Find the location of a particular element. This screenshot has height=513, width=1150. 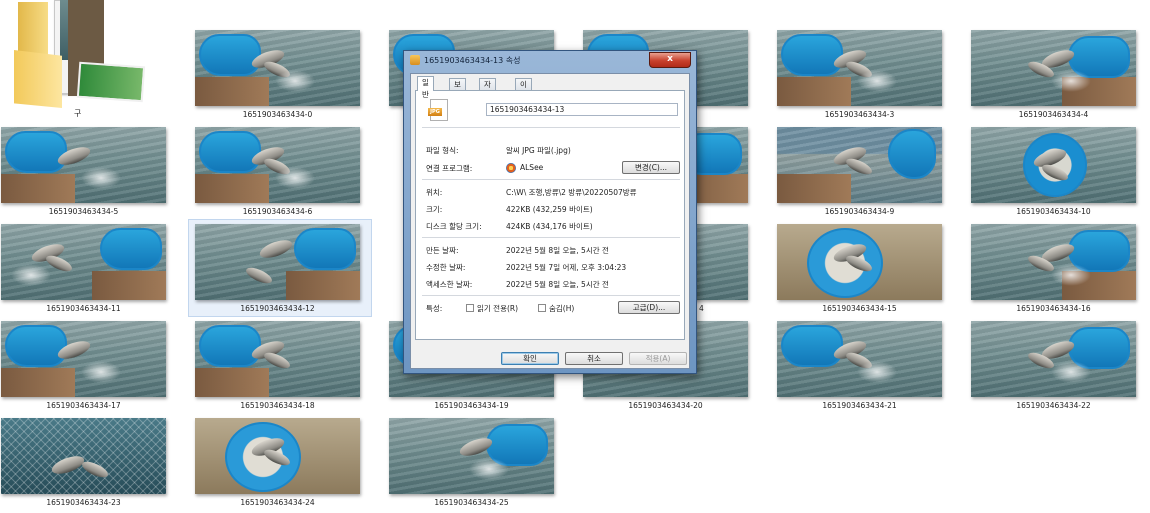

file-type-label: 파일 형식: is located at coordinates (442, 150).